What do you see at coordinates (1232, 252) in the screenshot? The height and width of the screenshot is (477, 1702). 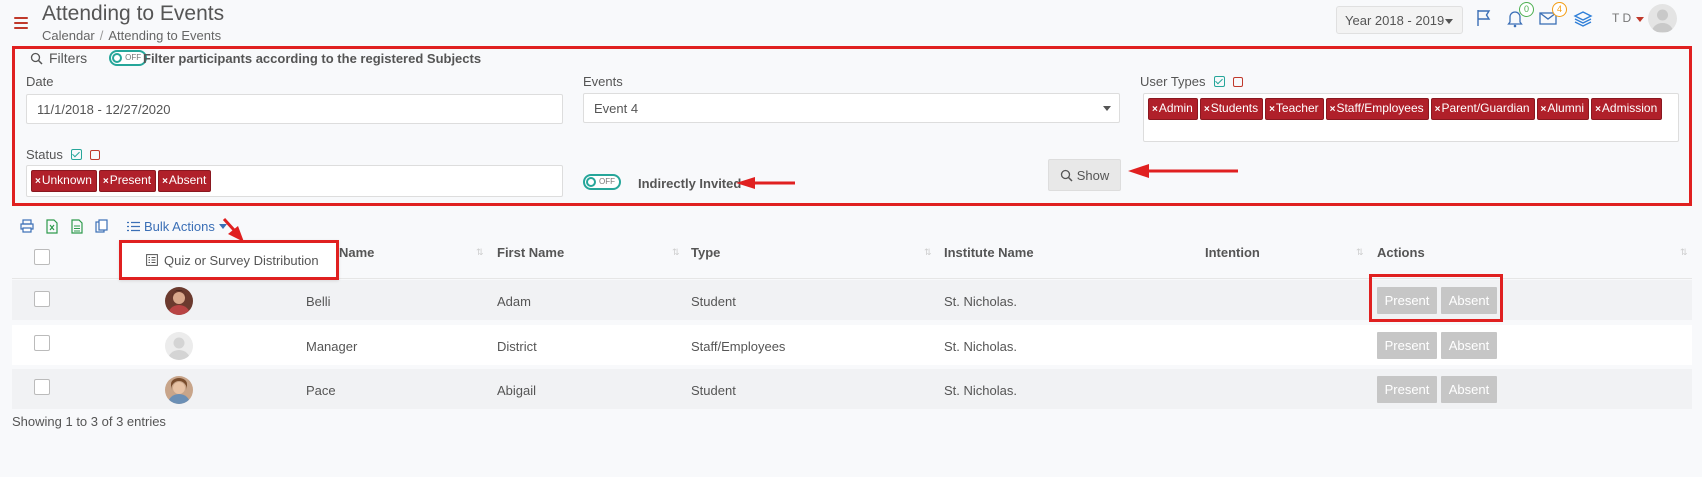 I see `th-intention: Intention` at bounding box center [1232, 252].